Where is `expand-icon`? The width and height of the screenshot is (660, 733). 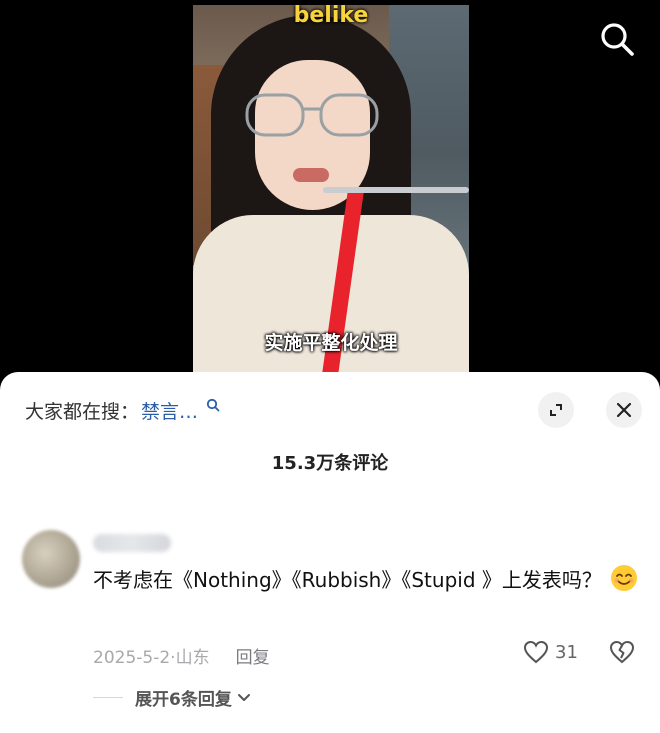 expand-icon is located at coordinates (556, 410).